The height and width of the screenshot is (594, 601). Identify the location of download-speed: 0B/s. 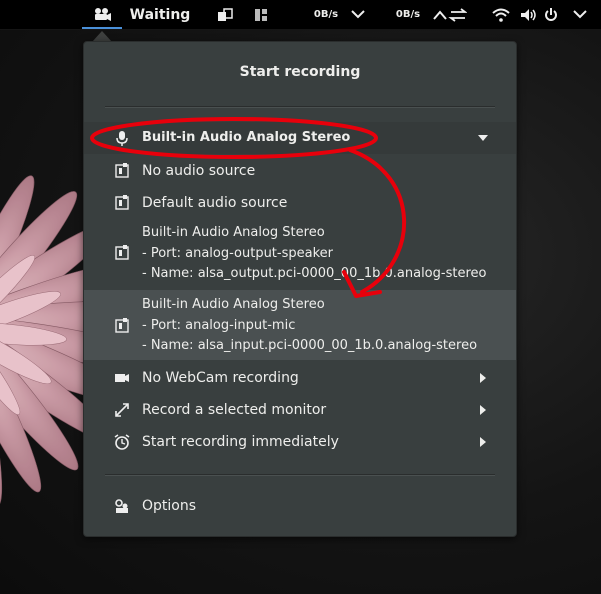
(326, 14).